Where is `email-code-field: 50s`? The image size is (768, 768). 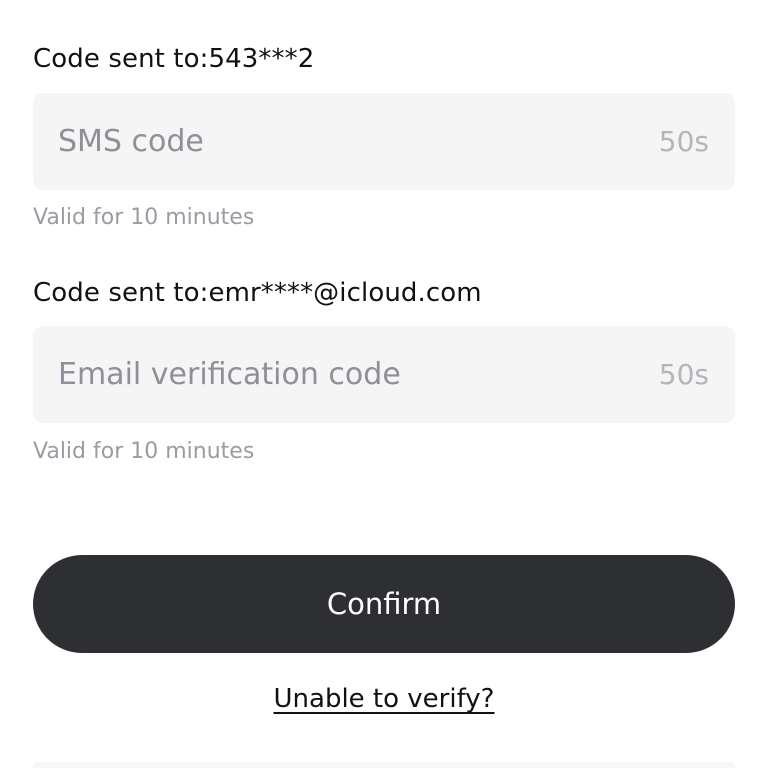
email-code-field: 50s is located at coordinates (384, 374).